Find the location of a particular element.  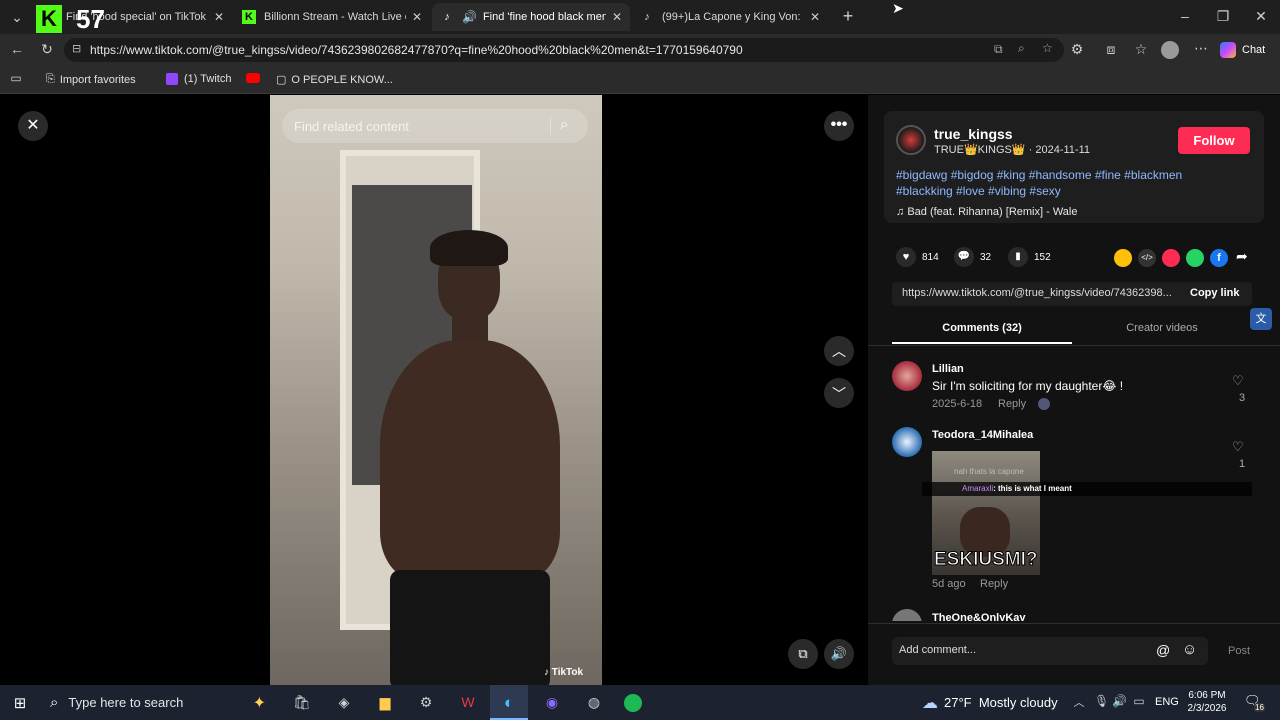

related-search-bar: Find related content ⌕ is located at coordinates (435, 126).